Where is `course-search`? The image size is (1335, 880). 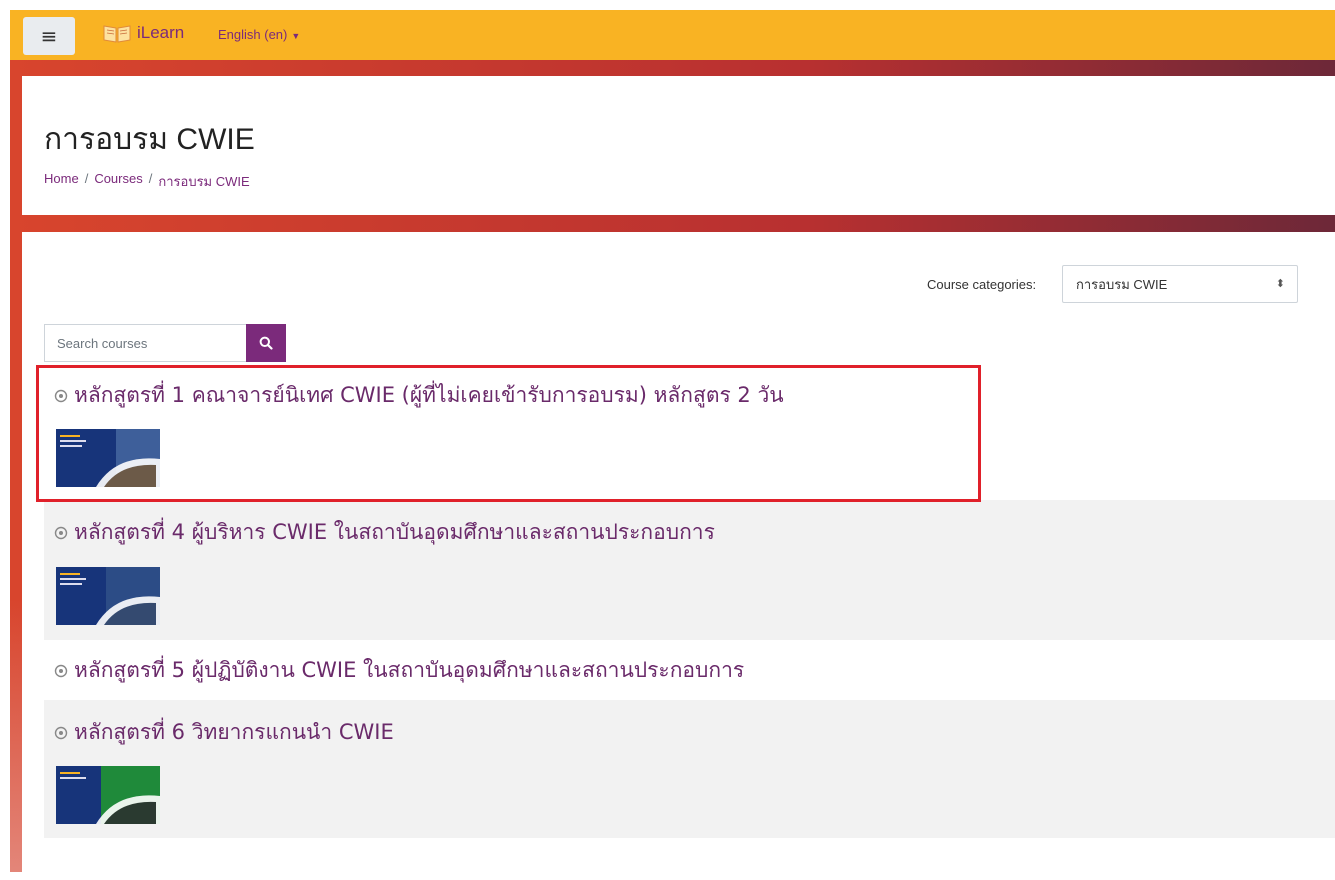 course-search is located at coordinates (165, 343).